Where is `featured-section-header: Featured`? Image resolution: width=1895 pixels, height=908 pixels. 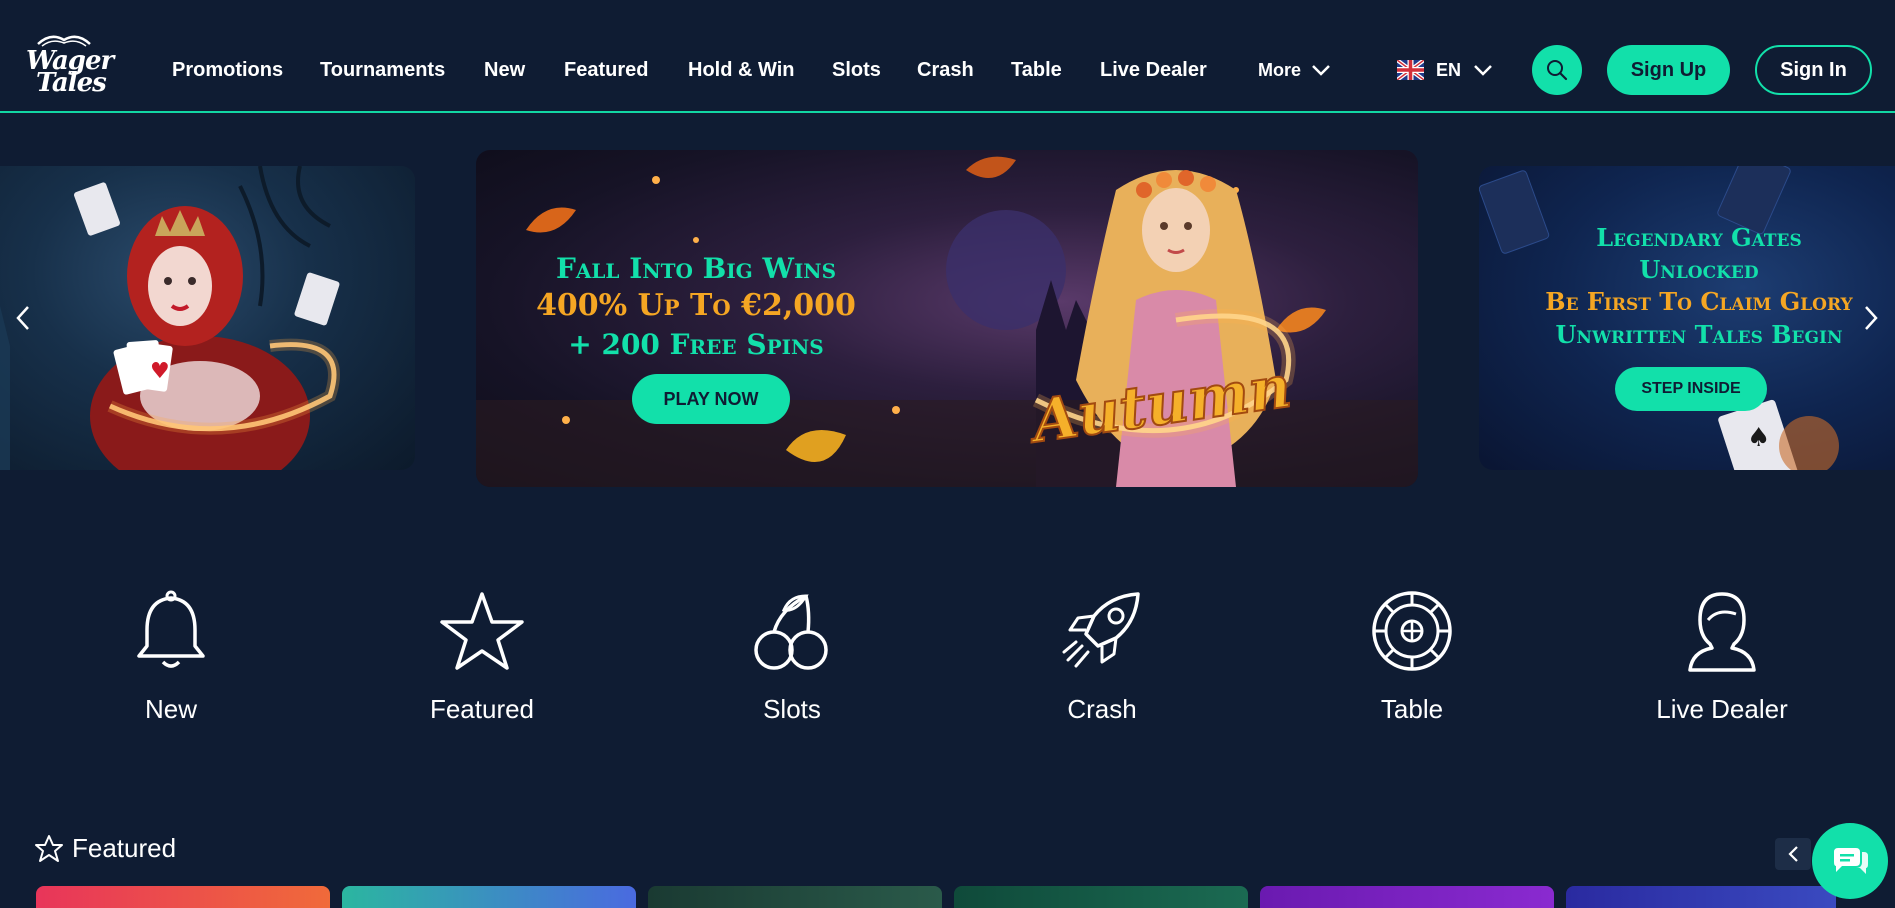 featured-section-header: Featured is located at coordinates (105, 848).